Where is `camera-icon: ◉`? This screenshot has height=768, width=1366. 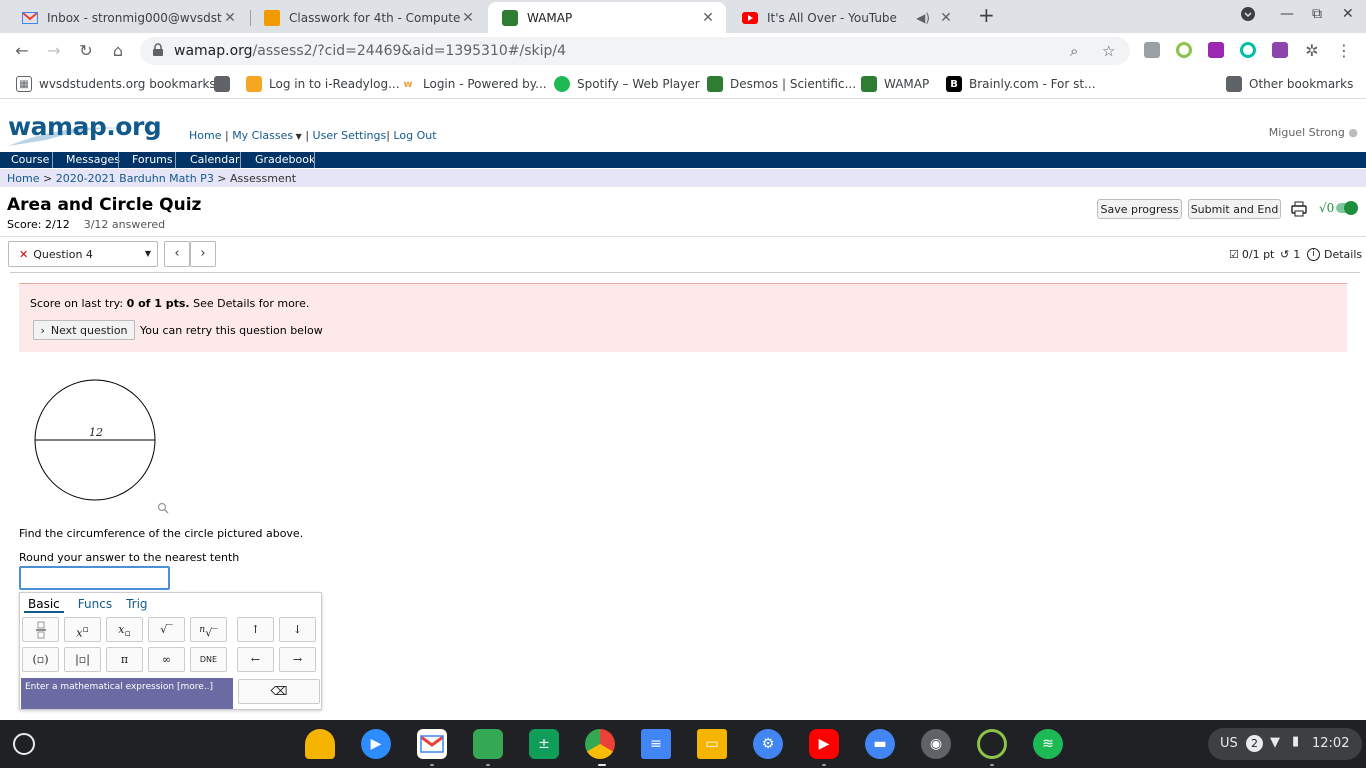
camera-icon: ◉ is located at coordinates (936, 744).